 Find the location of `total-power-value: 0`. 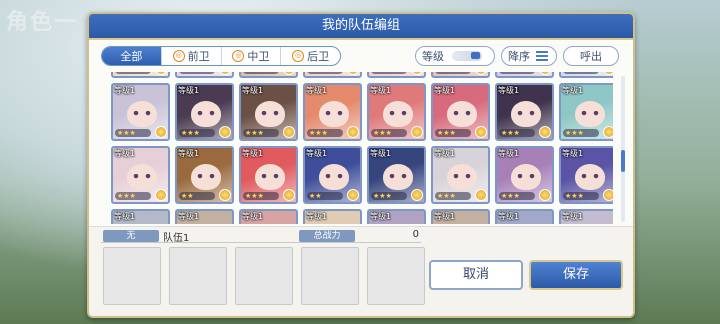

total-power-value: 0 is located at coordinates (415, 234).